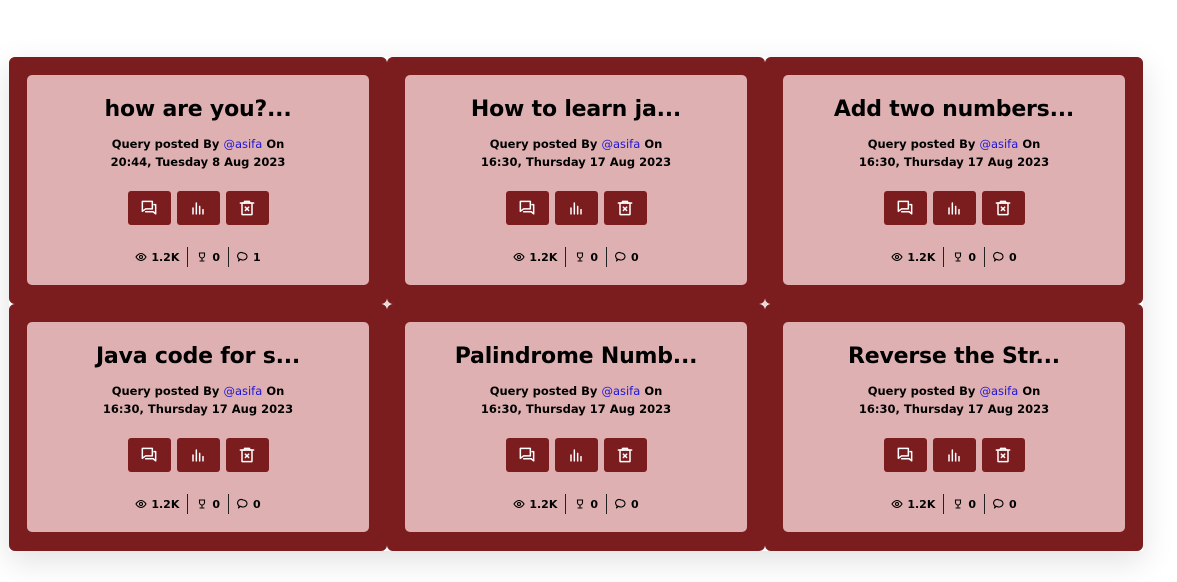 Image resolution: width=1177 pixels, height=582 pixels. I want to click on comments-count: 1, so click(257, 257).